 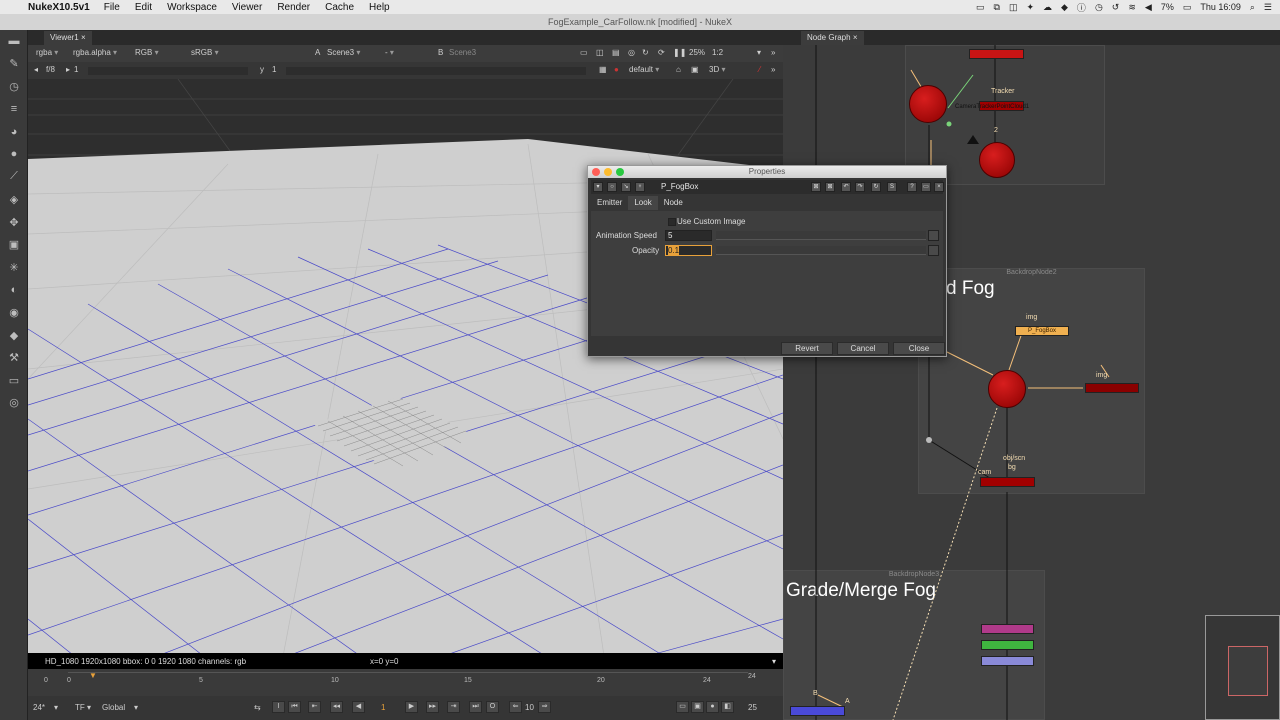 I want to click on step-back-button: ◂◂, so click(x=336, y=707).